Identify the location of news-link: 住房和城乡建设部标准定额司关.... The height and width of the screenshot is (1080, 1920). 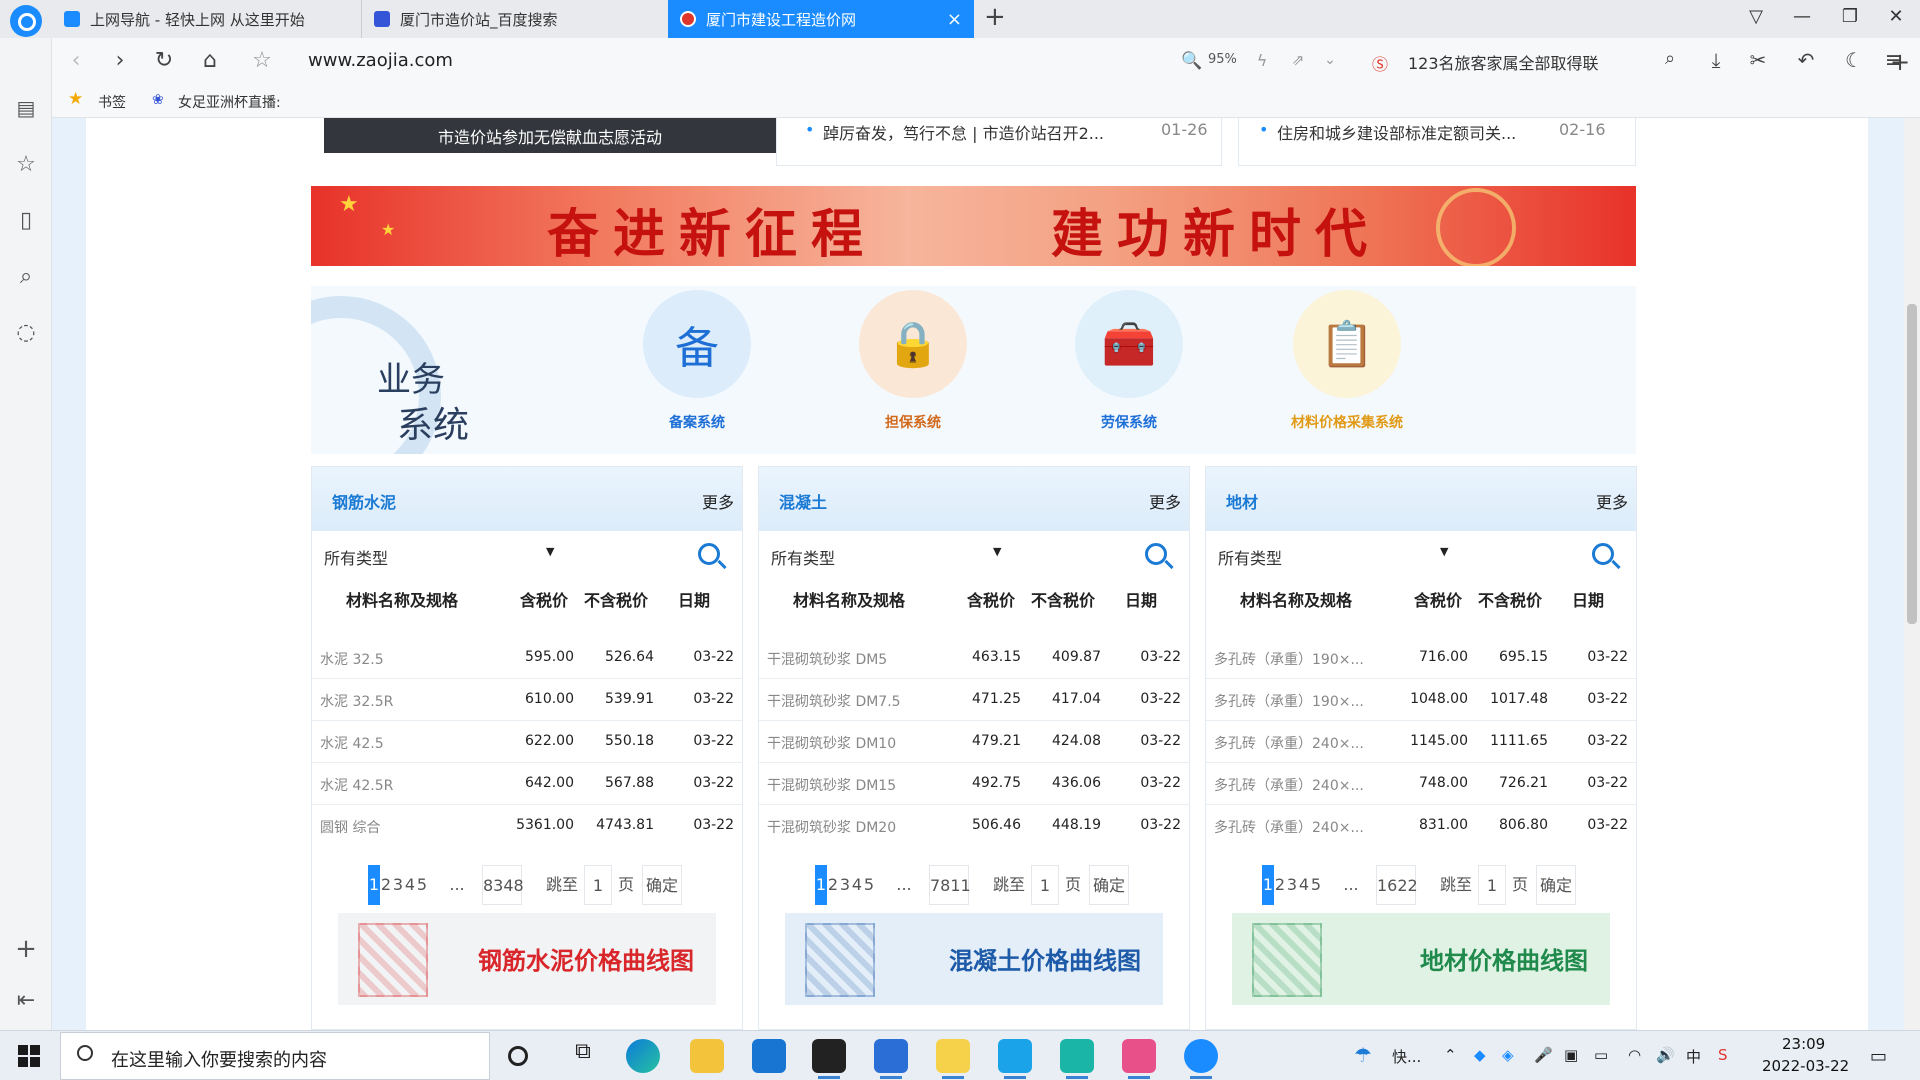
(1396, 132).